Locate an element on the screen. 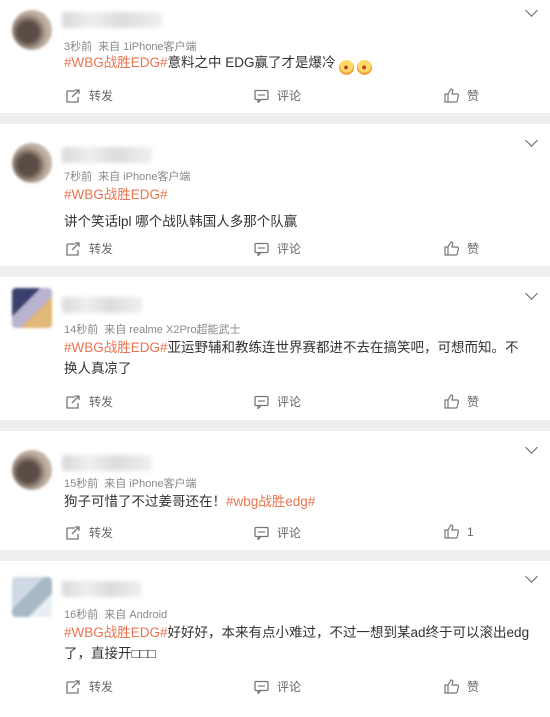  hashtag-link: #wbg战胜edg# is located at coordinates (270, 501).